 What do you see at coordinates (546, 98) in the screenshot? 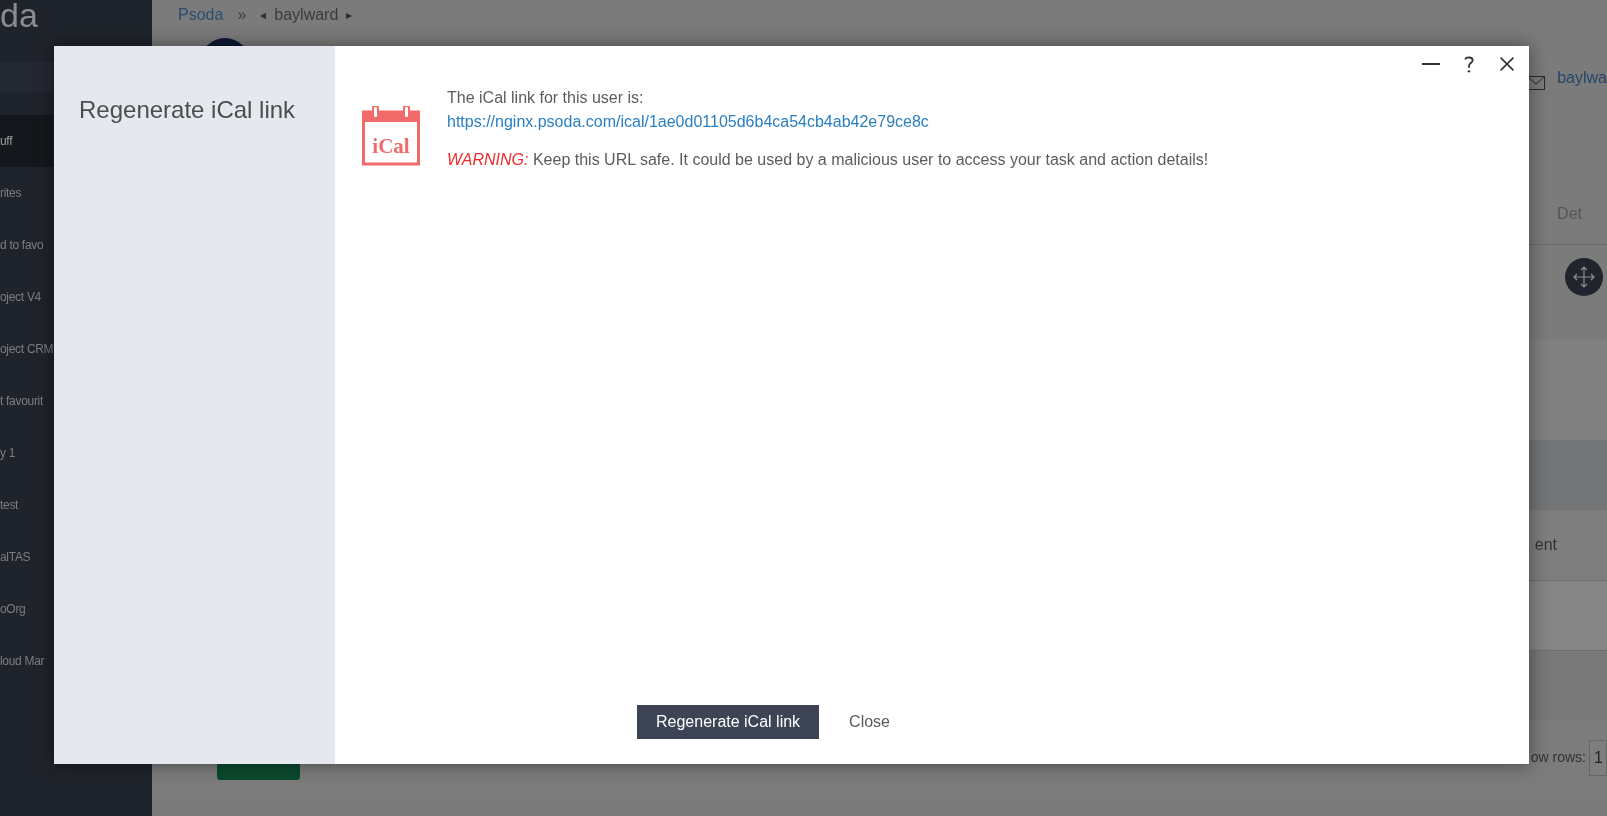
I see `intro-text: The iCal link for this user is:` at bounding box center [546, 98].